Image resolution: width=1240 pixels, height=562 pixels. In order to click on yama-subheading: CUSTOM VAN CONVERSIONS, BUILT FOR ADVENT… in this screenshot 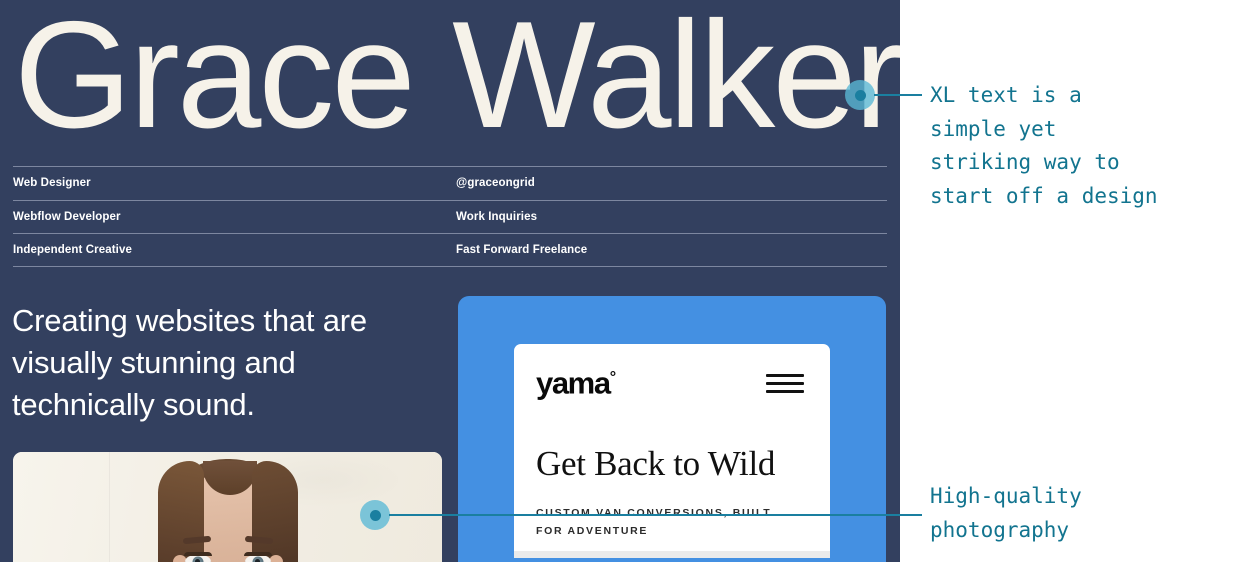, I will do `click(654, 522)`.